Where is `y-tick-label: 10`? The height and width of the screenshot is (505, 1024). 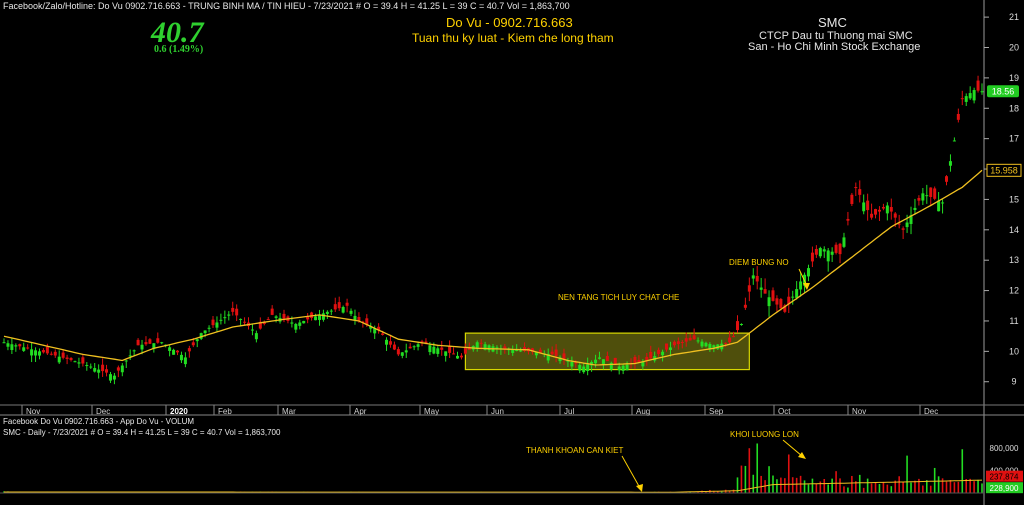 y-tick-label: 10 is located at coordinates (1014, 351).